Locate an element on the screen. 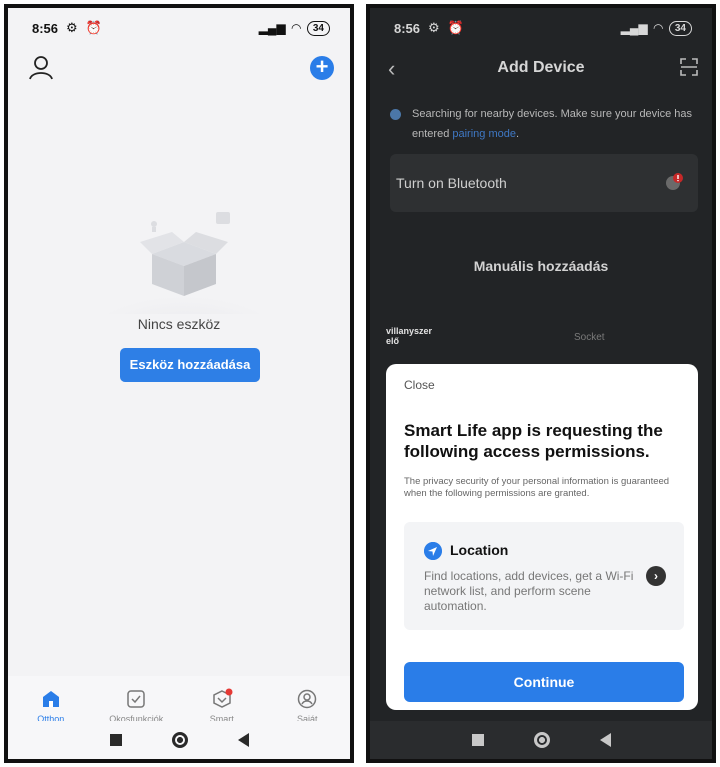 This screenshot has width=720, height=767. tab-home: Otthon is located at coordinates (51, 701).